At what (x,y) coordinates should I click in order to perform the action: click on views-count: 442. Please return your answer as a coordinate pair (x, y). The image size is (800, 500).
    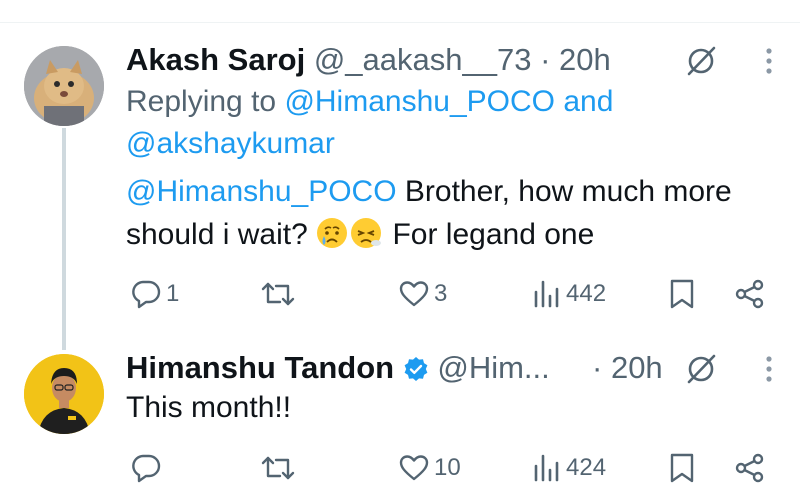
    Looking at the image, I should click on (586, 293).